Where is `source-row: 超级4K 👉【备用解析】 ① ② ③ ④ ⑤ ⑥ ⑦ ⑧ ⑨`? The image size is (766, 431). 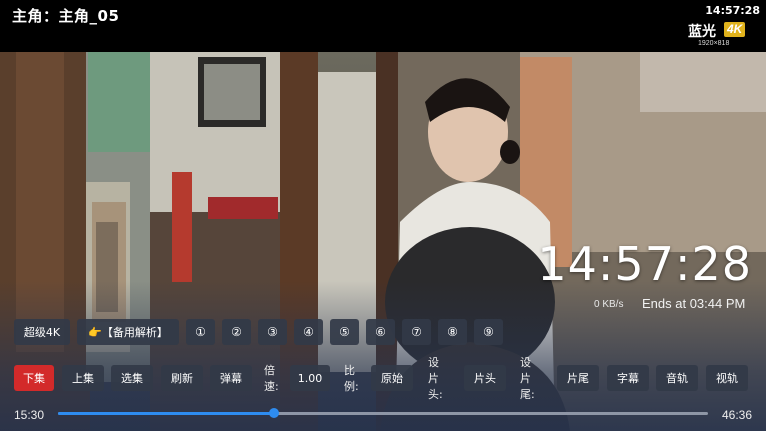
source-row: 超级4K 👉【备用解析】 ① ② ③ ④ ⑤ ⑥ ⑦ ⑧ ⑨ is located at coordinates (258, 332).